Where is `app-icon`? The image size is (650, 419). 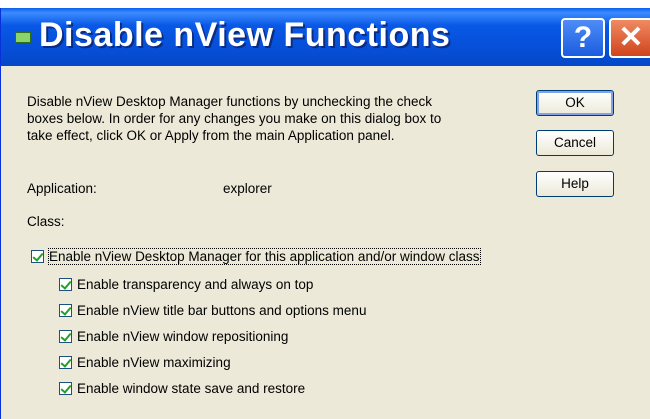 app-icon is located at coordinates (23, 37).